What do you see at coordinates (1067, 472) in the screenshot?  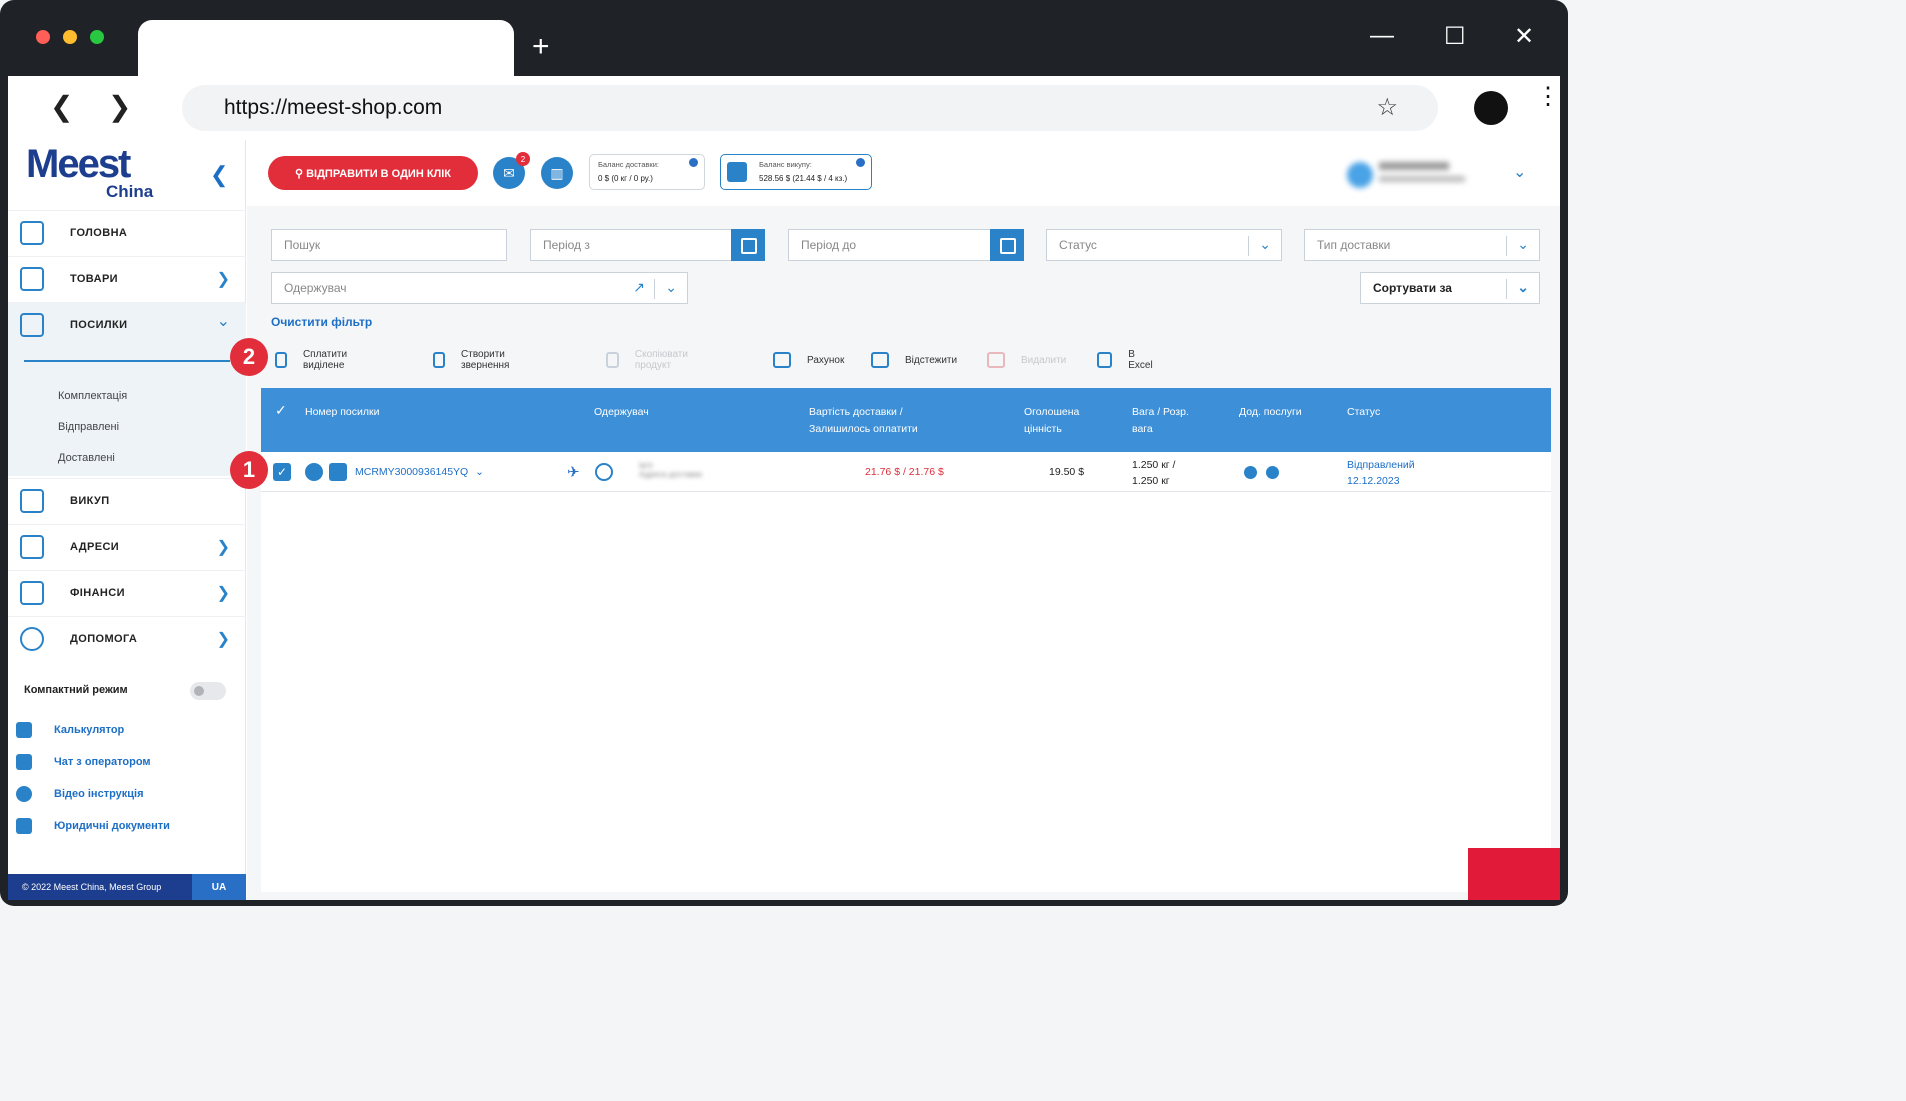 I see `declared-value: 19.50 $` at bounding box center [1067, 472].